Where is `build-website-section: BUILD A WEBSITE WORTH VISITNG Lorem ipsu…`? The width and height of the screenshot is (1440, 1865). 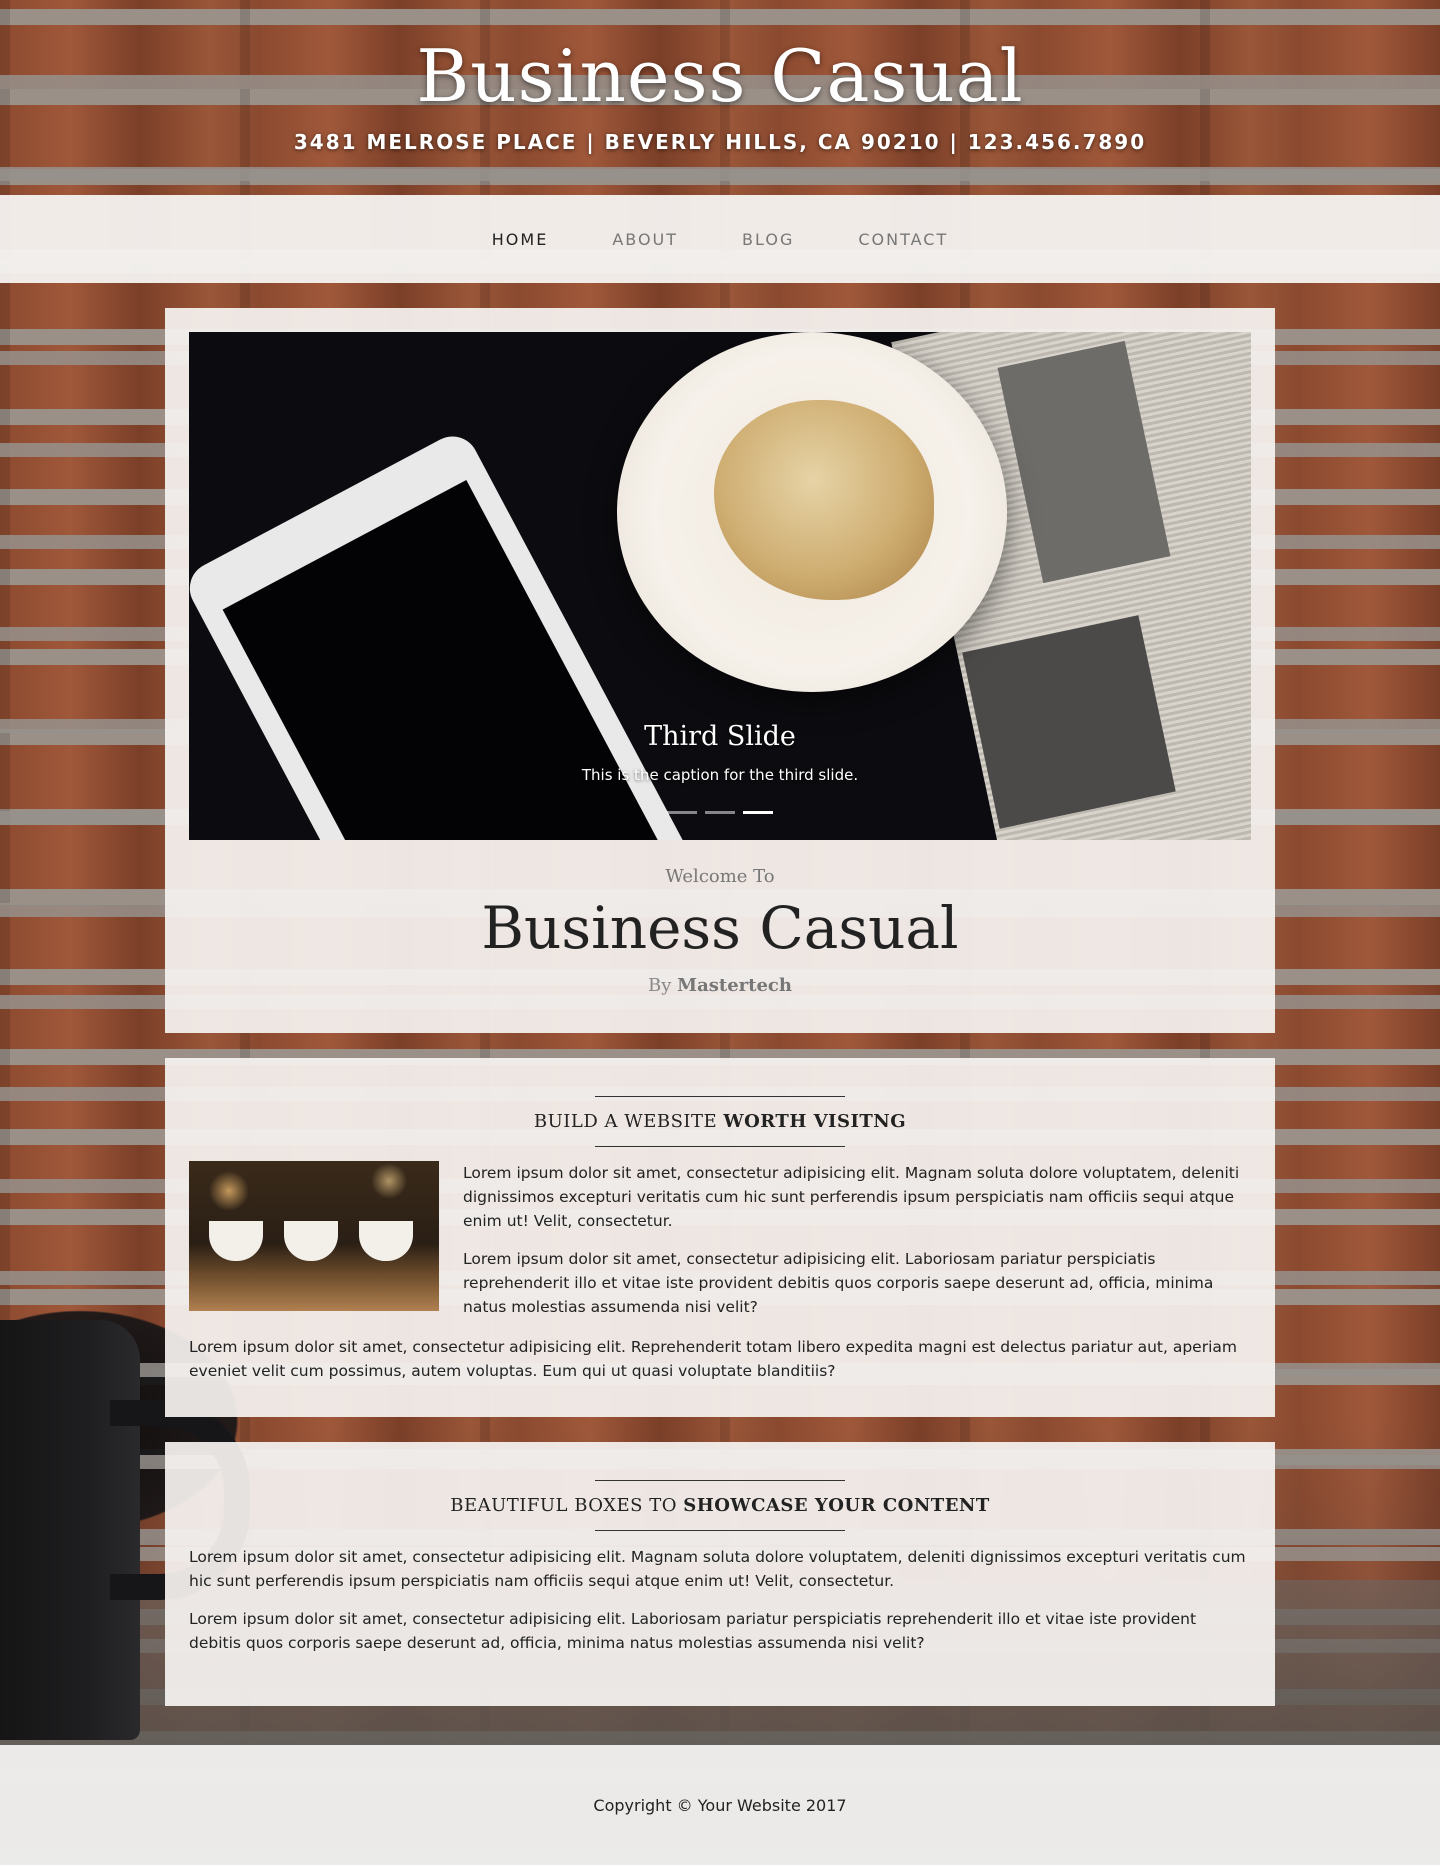 build-website-section: BUILD A WEBSITE WORTH VISITNG Lorem ipsu… is located at coordinates (720, 1238).